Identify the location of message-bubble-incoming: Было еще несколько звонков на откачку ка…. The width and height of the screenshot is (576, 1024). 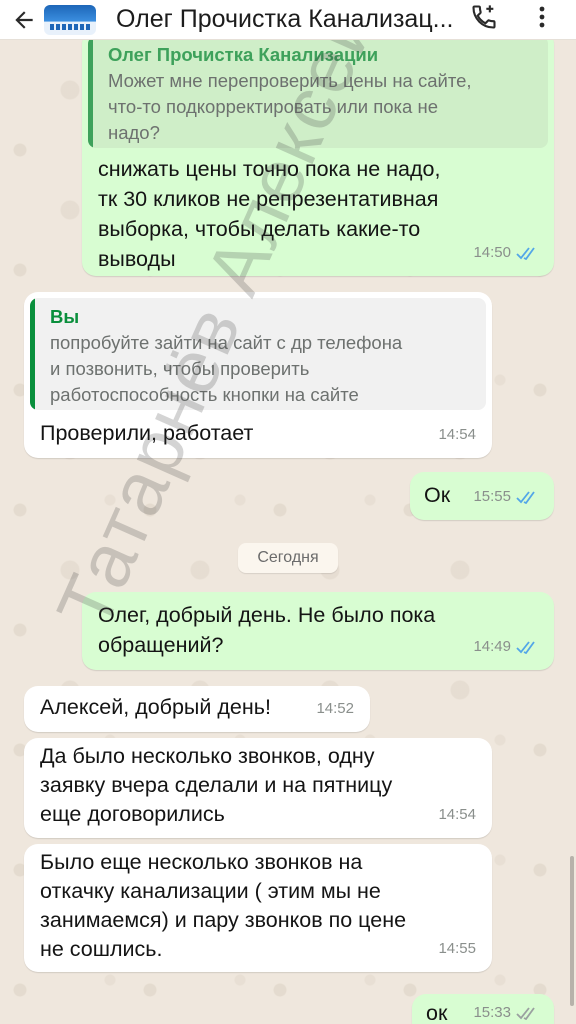
(258, 908).